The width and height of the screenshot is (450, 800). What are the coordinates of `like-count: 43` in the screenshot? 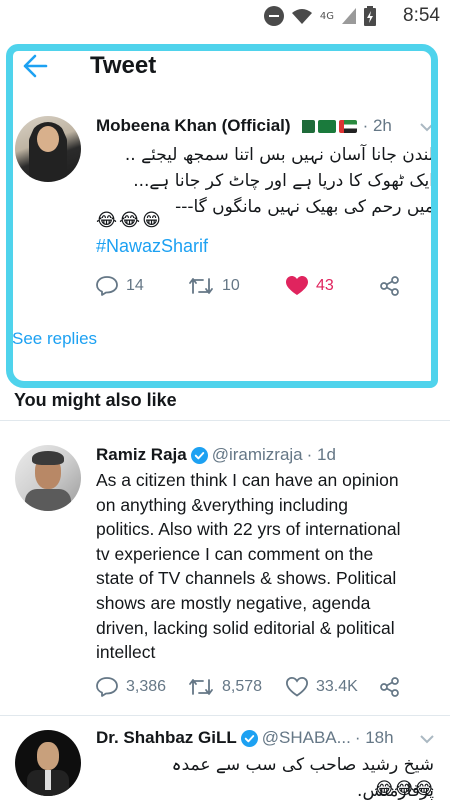 It's located at (325, 285).